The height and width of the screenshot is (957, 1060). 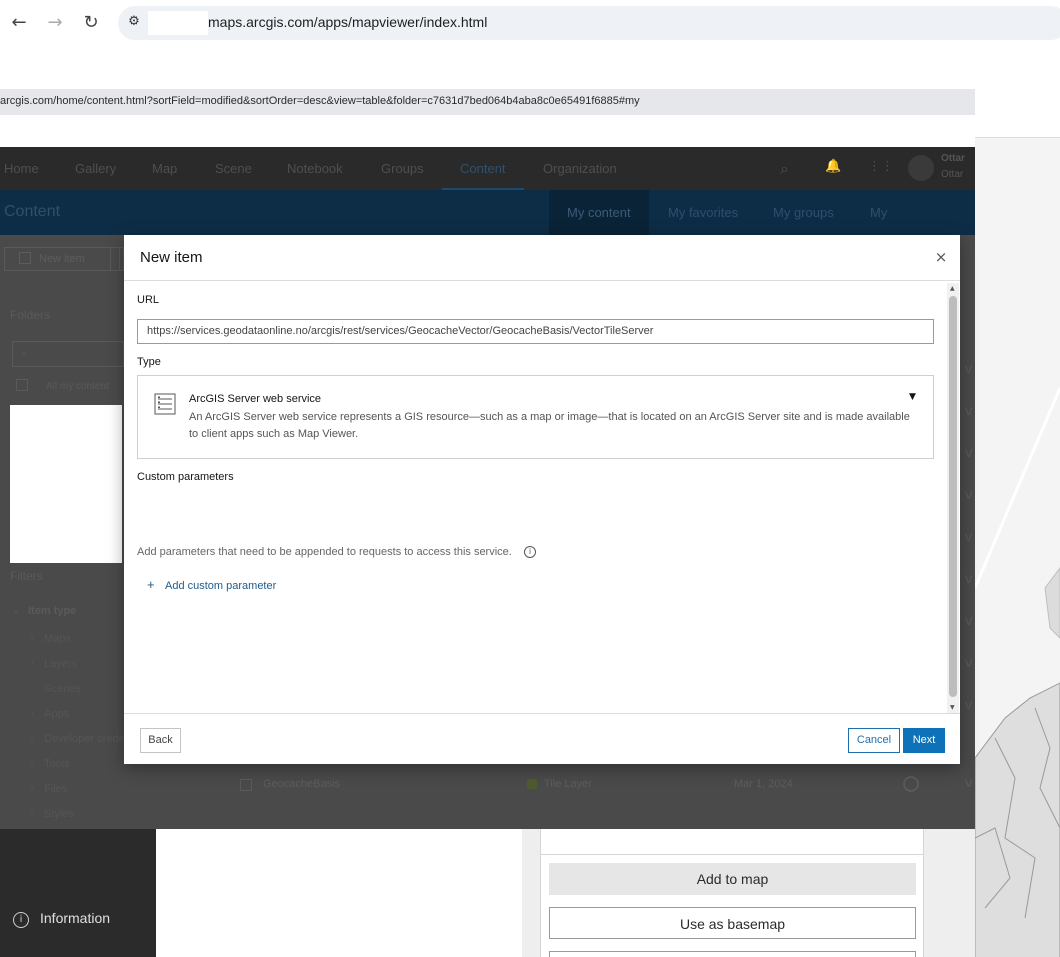 What do you see at coordinates (246, 785) in the screenshot?
I see `row-checkbox` at bounding box center [246, 785].